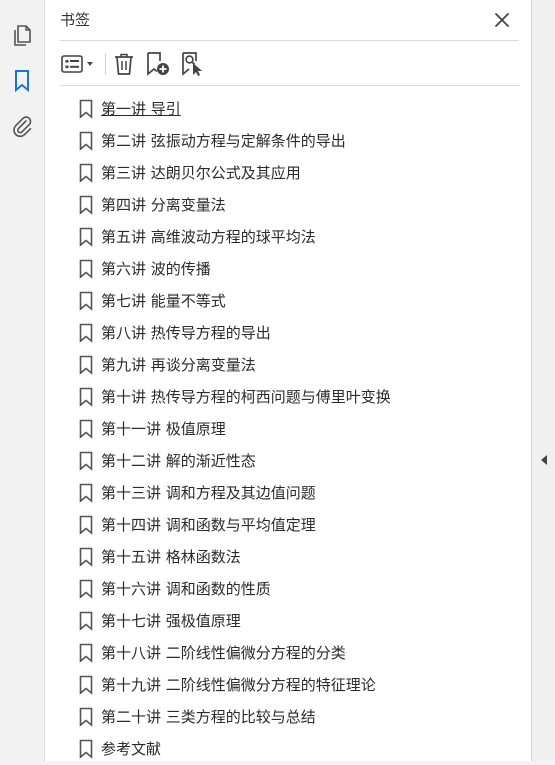  Describe the element at coordinates (208, 525) in the screenshot. I see `bookmark-label: 第十四讲 调和函数与平均值定理` at that location.